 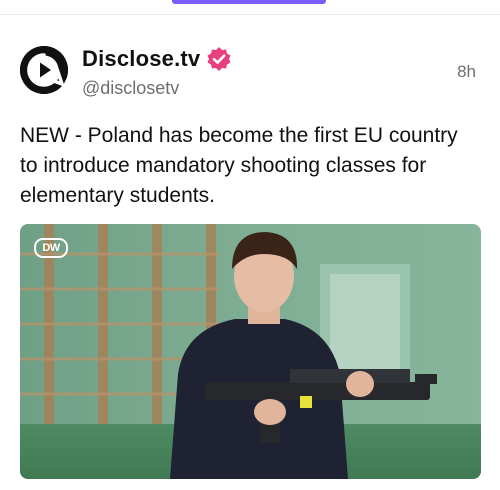 I want to click on author-name-row: Disclose.tv, so click(x=157, y=59).